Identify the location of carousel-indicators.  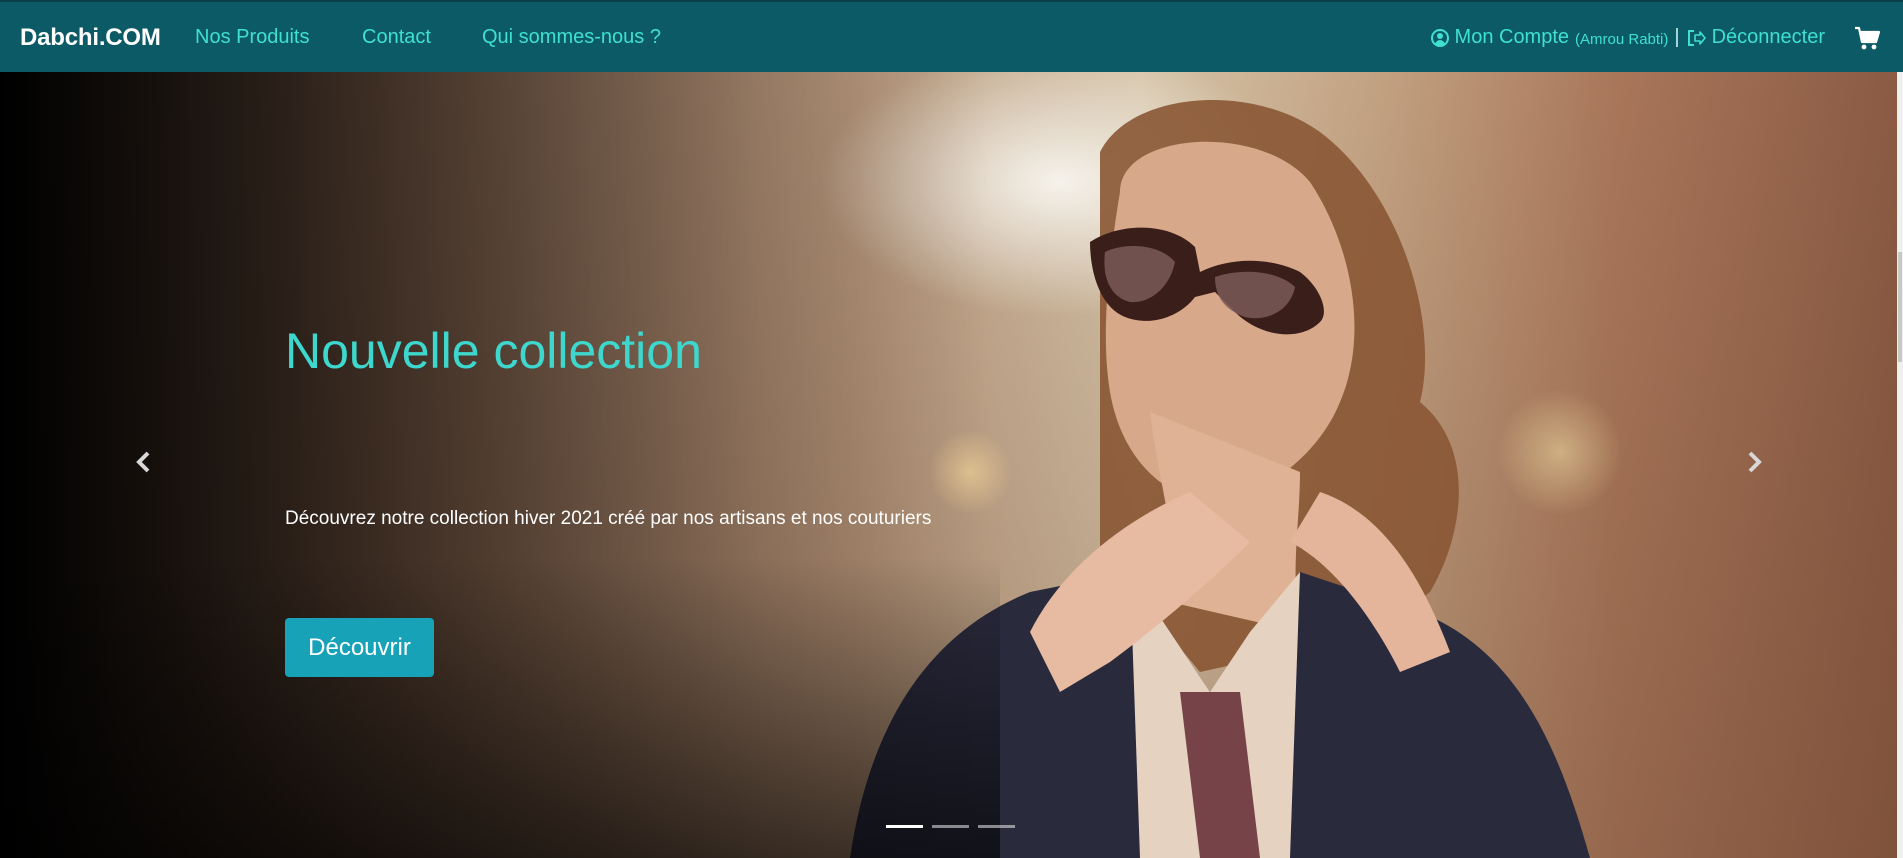
(950, 826).